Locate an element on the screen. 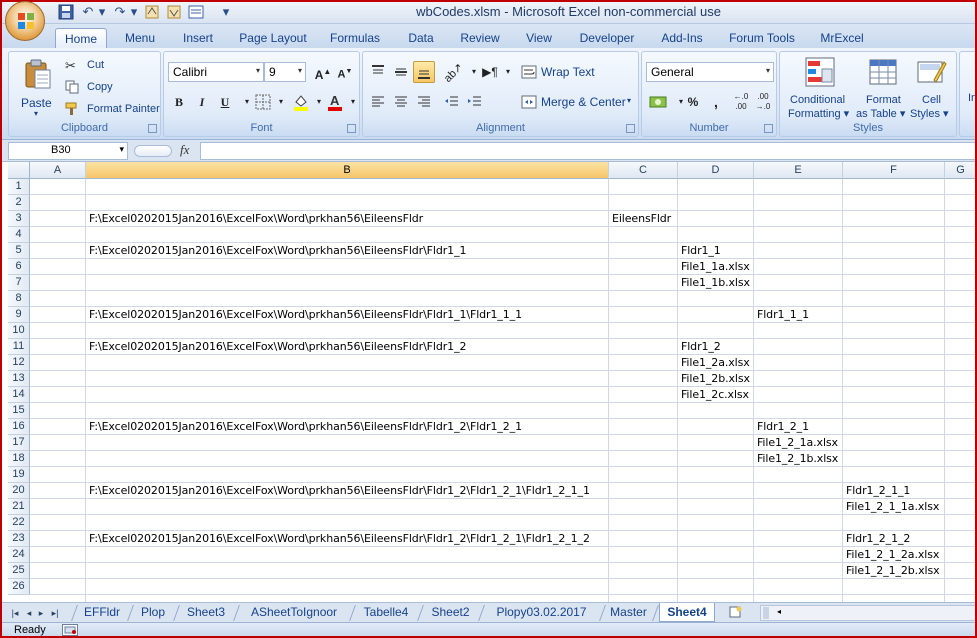 The image size is (977, 638). row-header-11: 11 is located at coordinates (19, 347).